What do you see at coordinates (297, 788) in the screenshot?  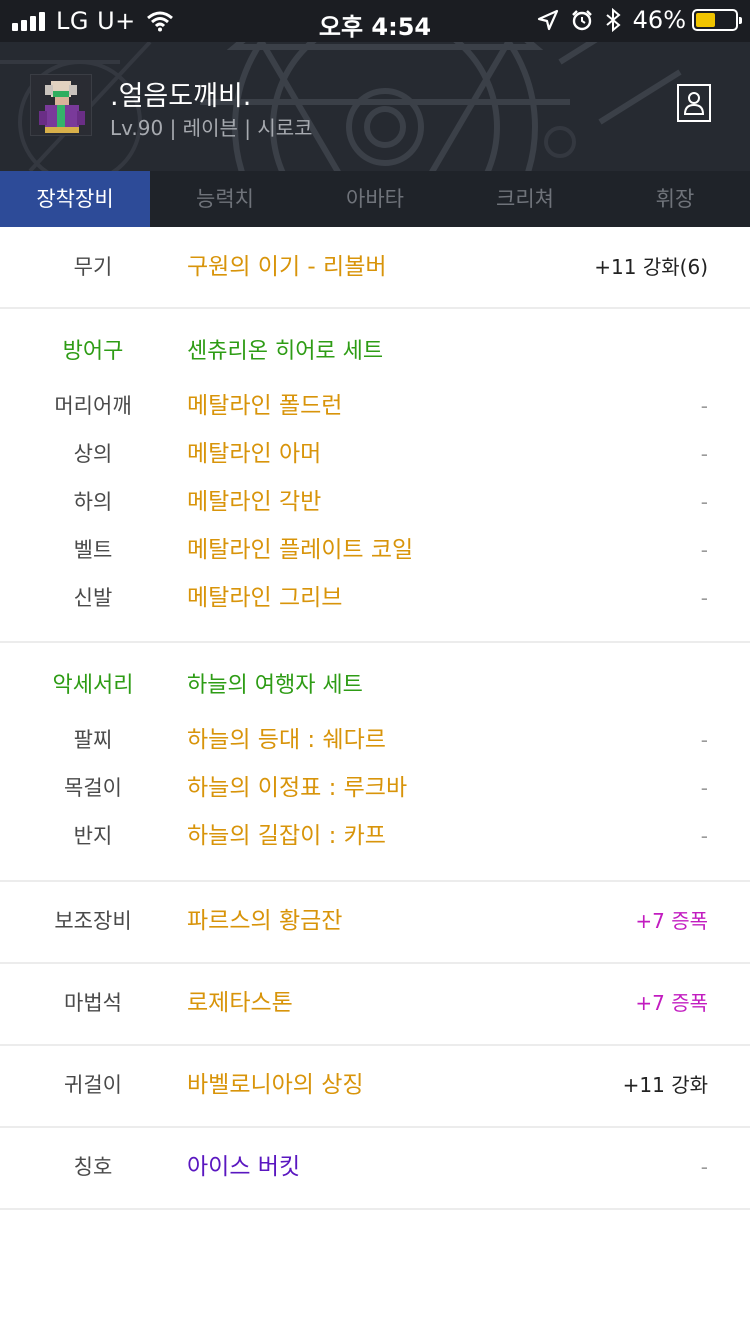 I see `item-name: 하늘의 이정표 : 루크바` at bounding box center [297, 788].